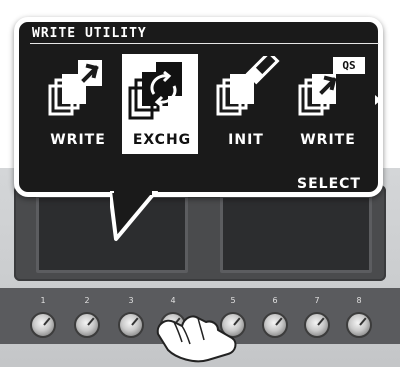  I want to click on knob-number: 3, so click(131, 300).